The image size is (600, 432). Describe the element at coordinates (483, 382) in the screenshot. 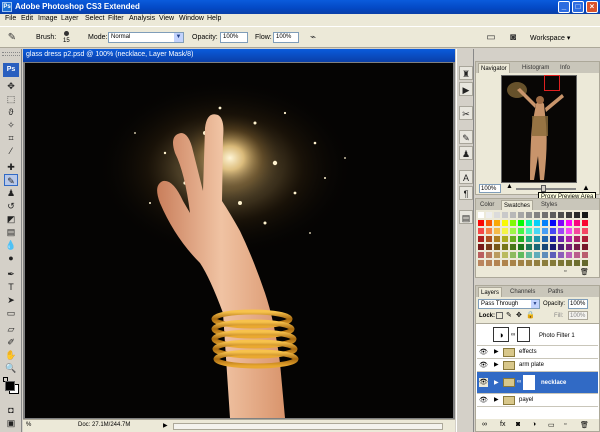

I see `eye-icon: 👁` at that location.